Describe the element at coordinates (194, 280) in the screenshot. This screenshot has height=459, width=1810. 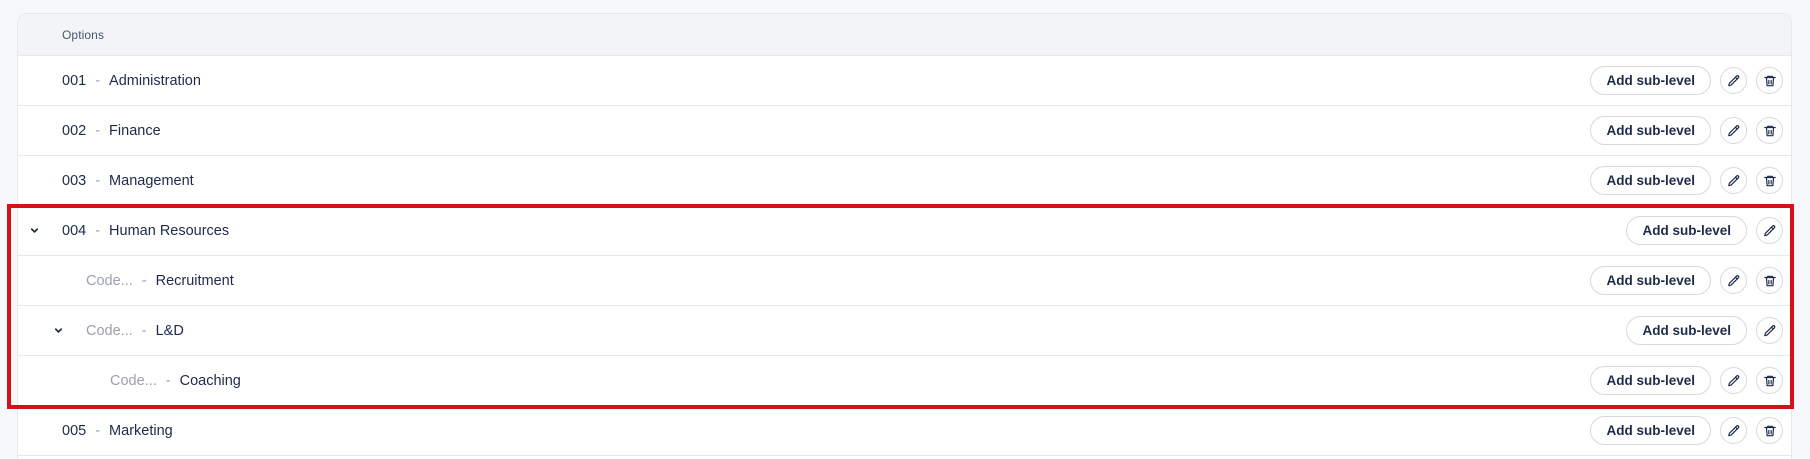
I see `option-name: Recruitment` at that location.